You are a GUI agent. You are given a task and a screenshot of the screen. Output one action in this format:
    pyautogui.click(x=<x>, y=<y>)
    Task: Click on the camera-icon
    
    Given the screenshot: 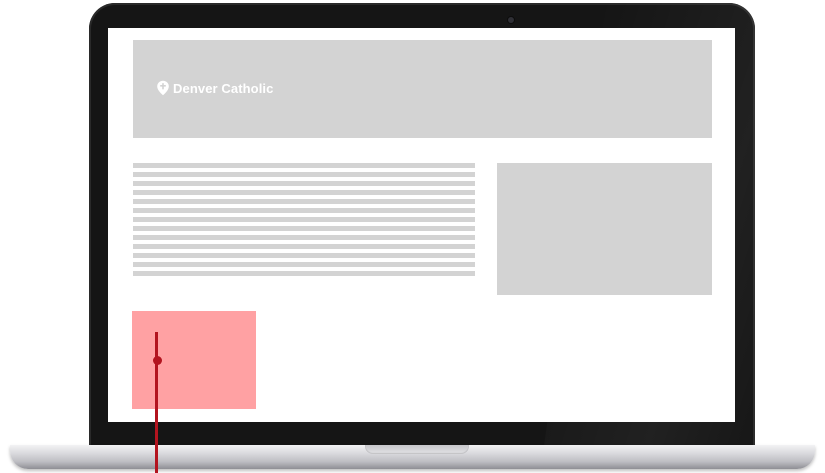 What is the action you would take?
    pyautogui.click(x=511, y=20)
    